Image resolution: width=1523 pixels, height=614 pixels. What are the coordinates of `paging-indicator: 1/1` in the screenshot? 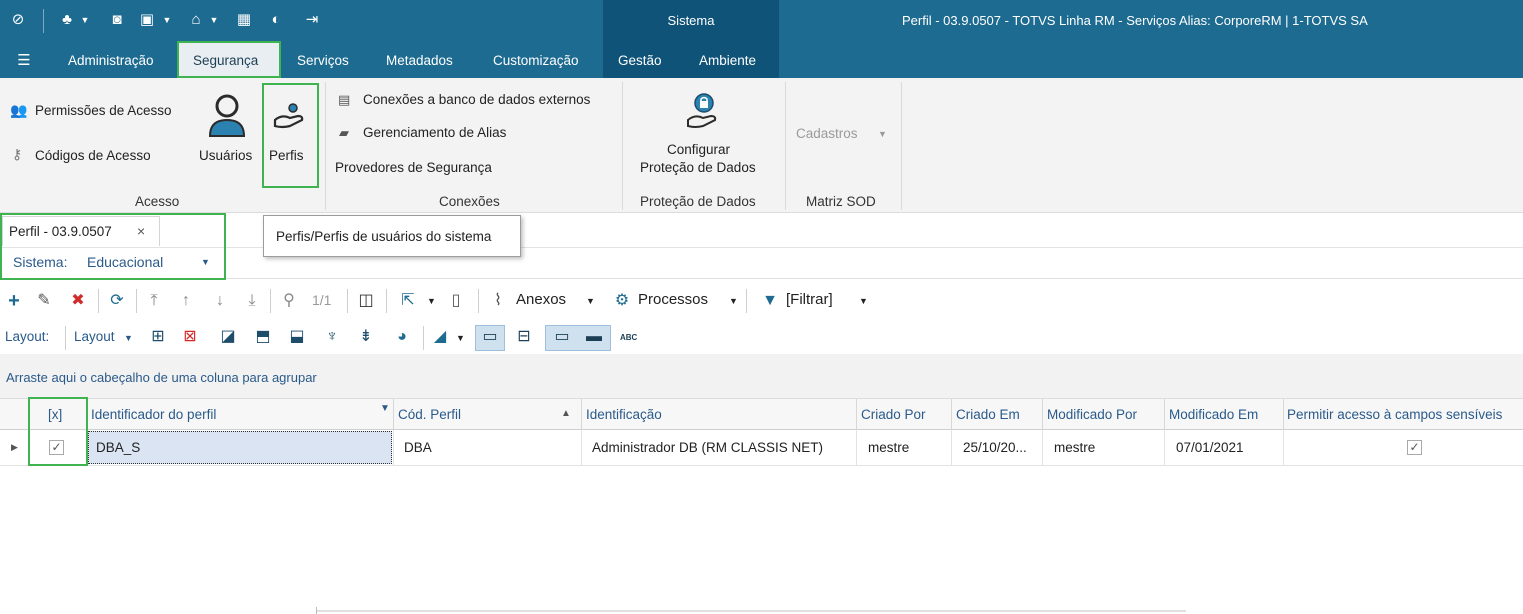 It's located at (322, 300).